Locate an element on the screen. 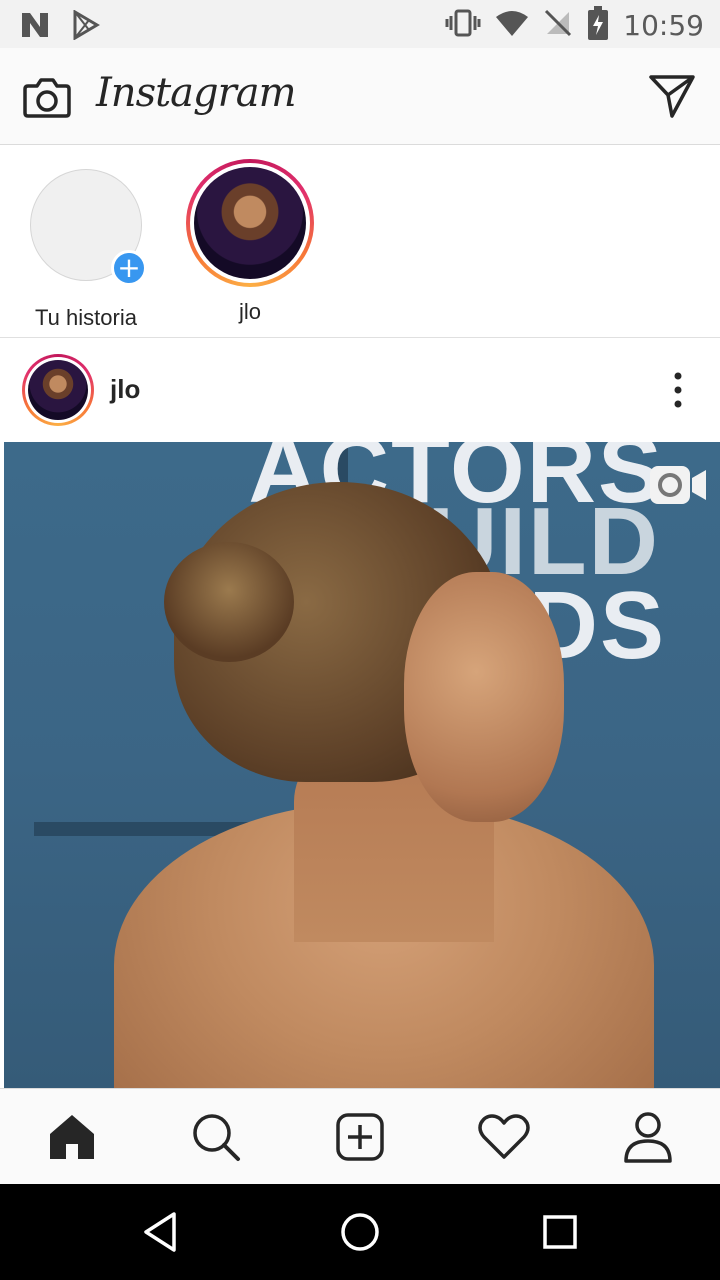  home-icon is located at coordinates (72, 1137).